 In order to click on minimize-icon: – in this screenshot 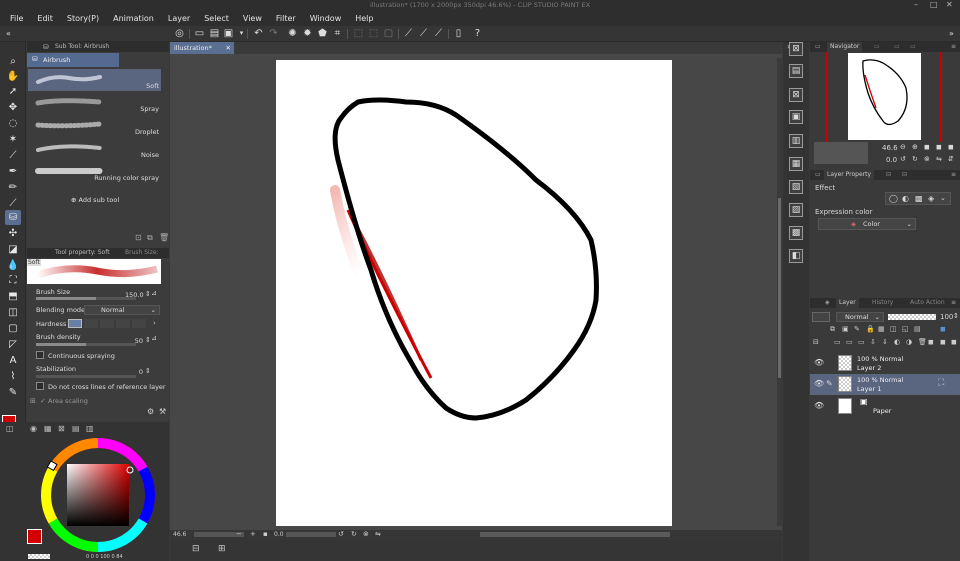, I will do `click(916, 5)`.